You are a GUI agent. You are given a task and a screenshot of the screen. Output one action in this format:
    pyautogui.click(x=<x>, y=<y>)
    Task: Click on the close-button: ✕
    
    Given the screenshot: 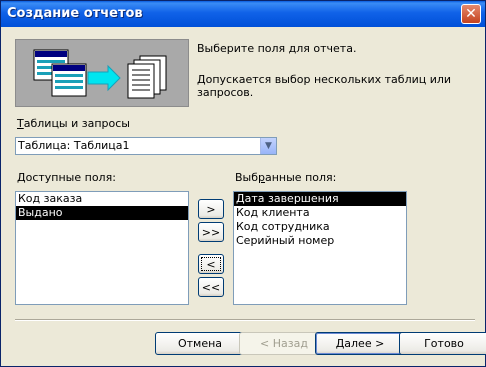 What is the action you would take?
    pyautogui.click(x=471, y=14)
    